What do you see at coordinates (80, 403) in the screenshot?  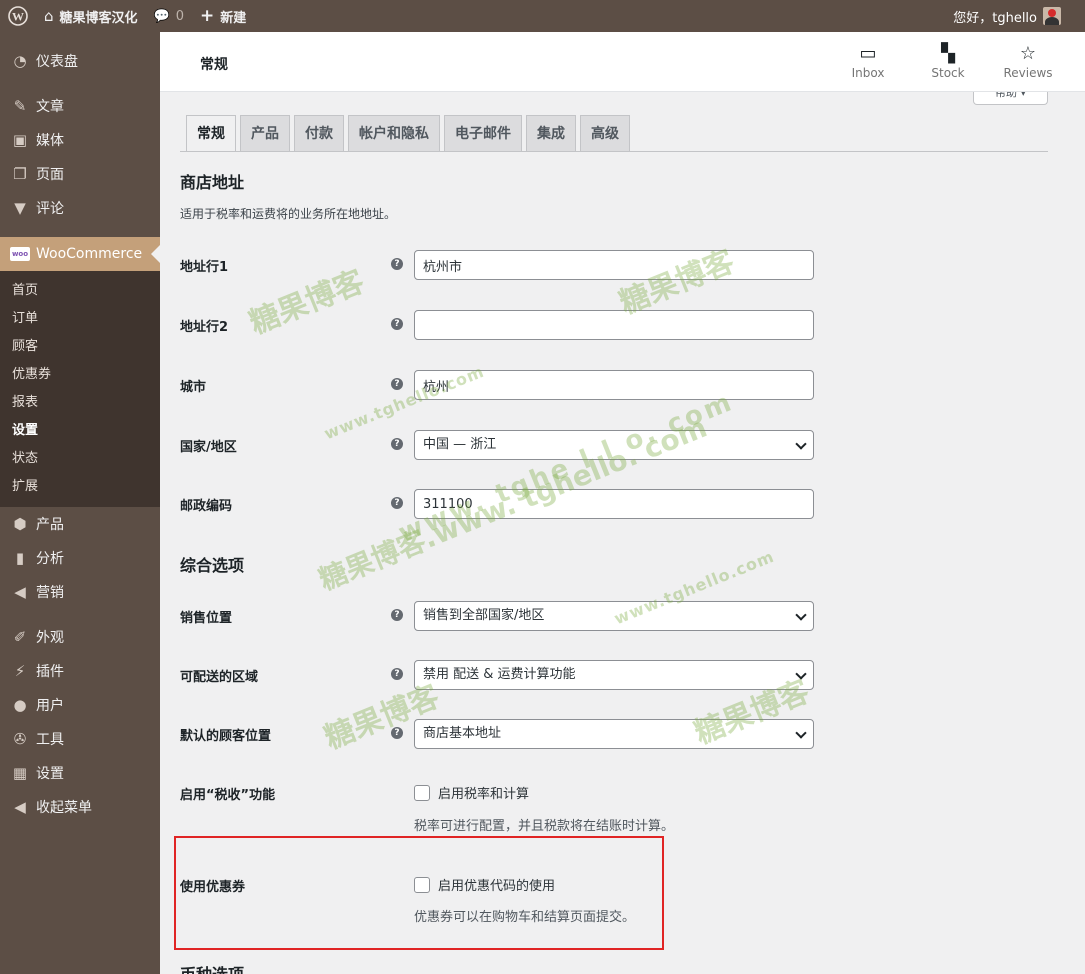 I see `submenu-reports: 报表` at bounding box center [80, 403].